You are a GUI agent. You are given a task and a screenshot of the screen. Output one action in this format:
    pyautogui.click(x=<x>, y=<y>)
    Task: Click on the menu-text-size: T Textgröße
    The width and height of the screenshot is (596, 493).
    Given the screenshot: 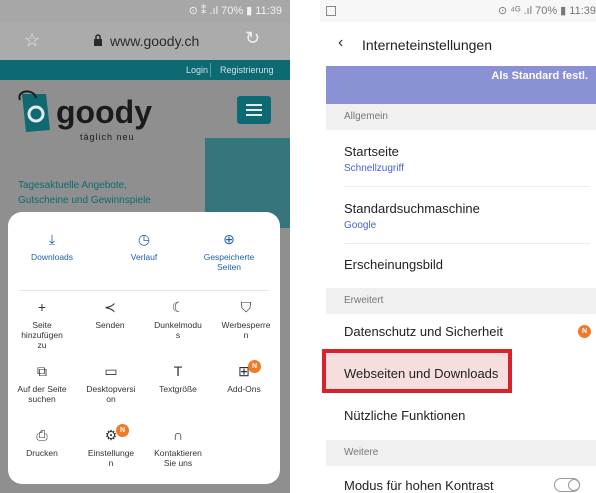 What is the action you would take?
    pyautogui.click(x=178, y=378)
    